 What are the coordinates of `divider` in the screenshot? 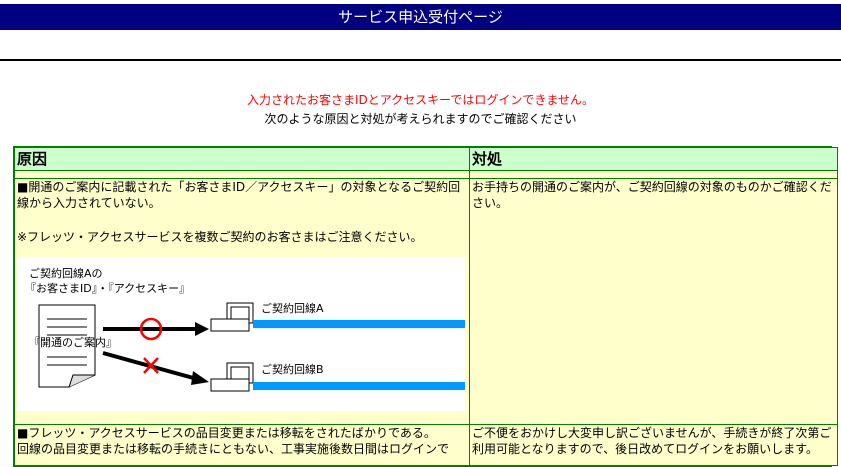 It's located at (420, 60).